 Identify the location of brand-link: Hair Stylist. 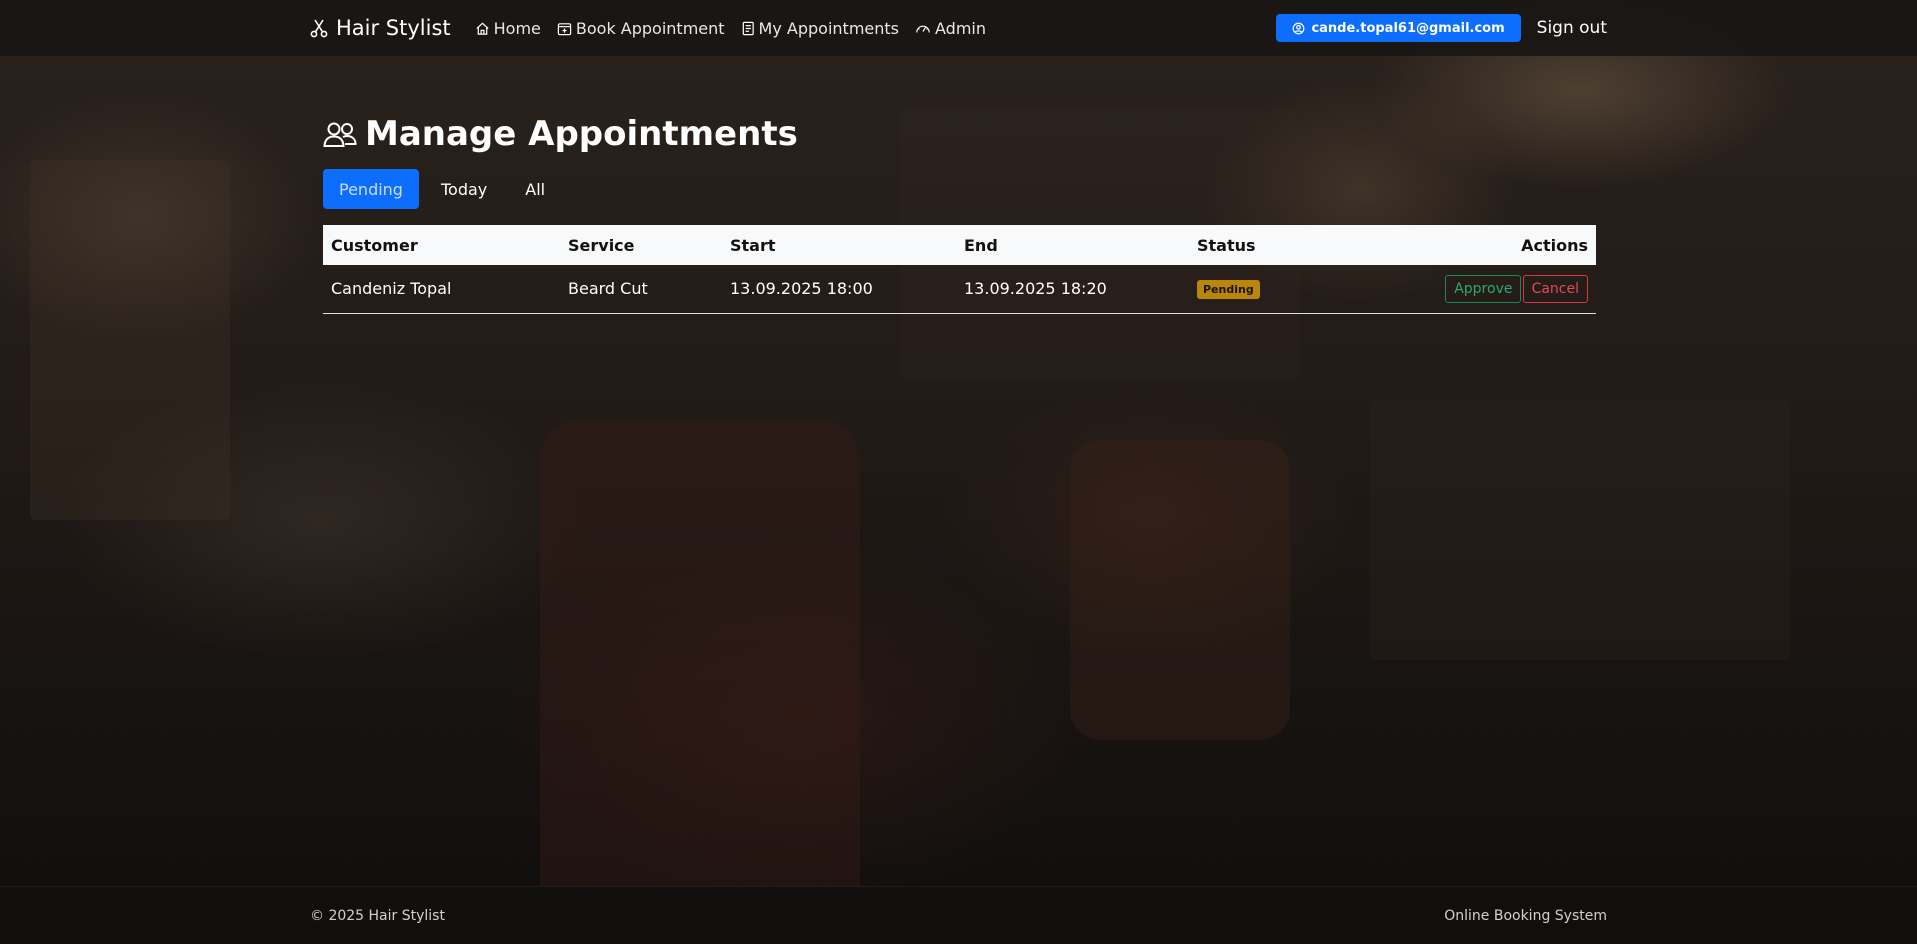
(380, 28).